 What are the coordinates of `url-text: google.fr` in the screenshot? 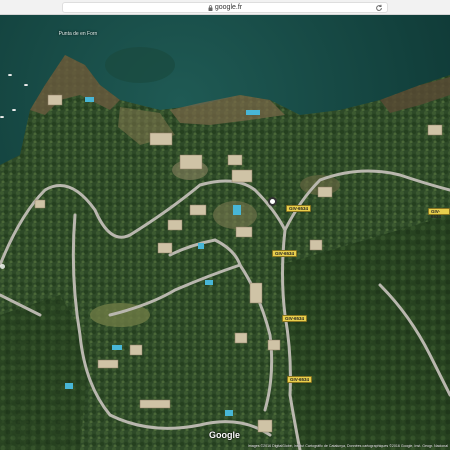 It's located at (228, 7).